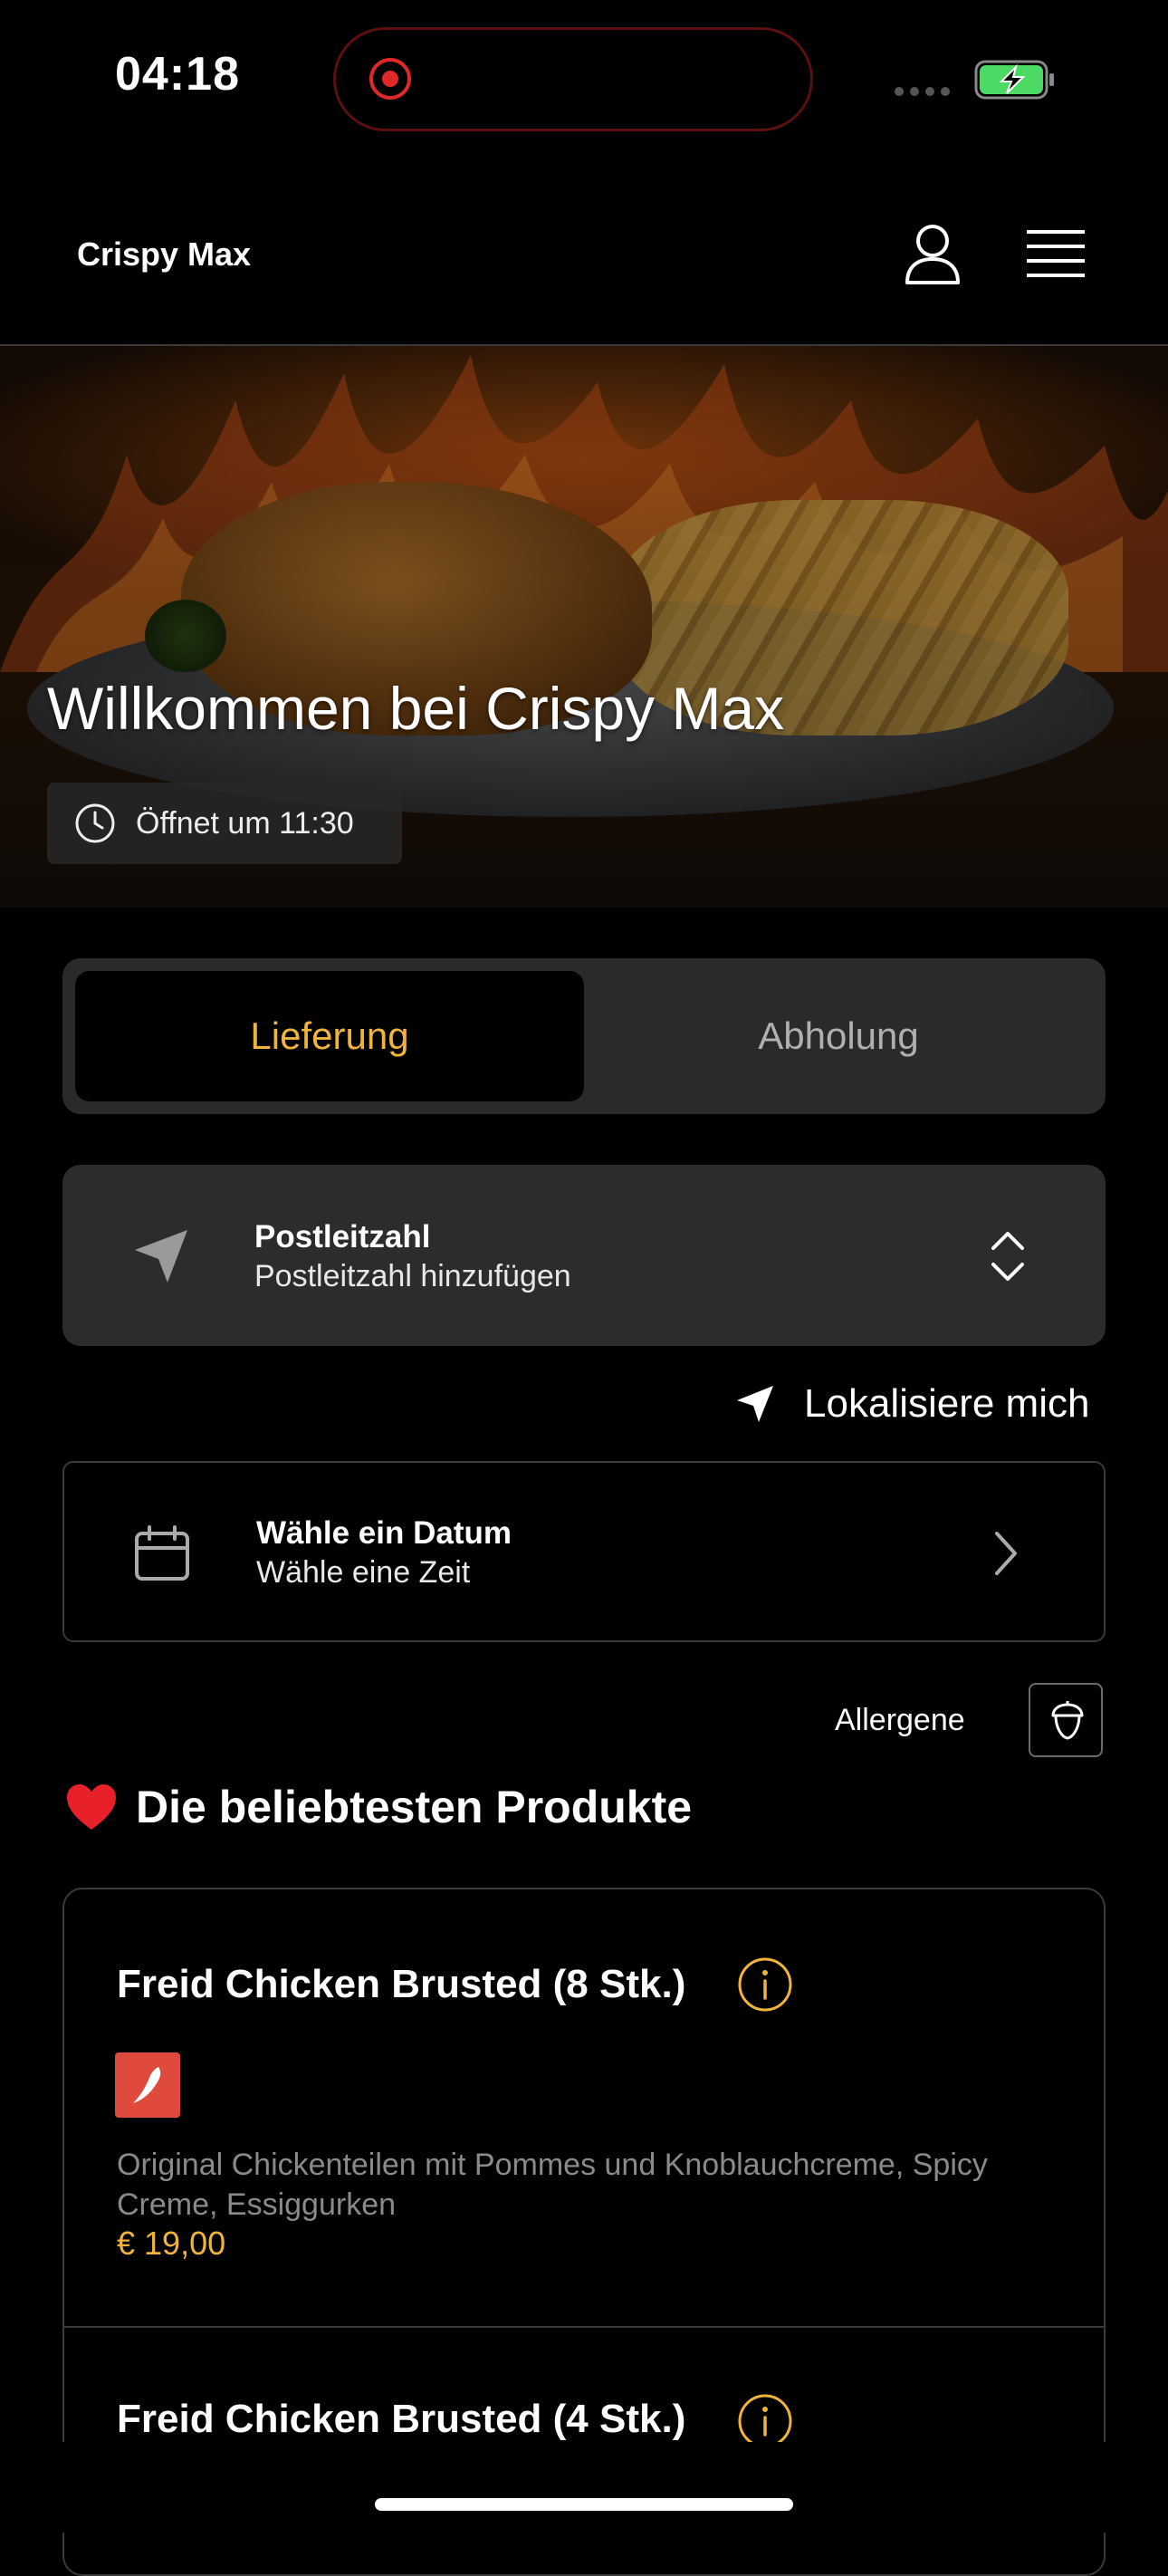 The width and height of the screenshot is (1168, 2576). What do you see at coordinates (922, 91) in the screenshot?
I see `signal-icon` at bounding box center [922, 91].